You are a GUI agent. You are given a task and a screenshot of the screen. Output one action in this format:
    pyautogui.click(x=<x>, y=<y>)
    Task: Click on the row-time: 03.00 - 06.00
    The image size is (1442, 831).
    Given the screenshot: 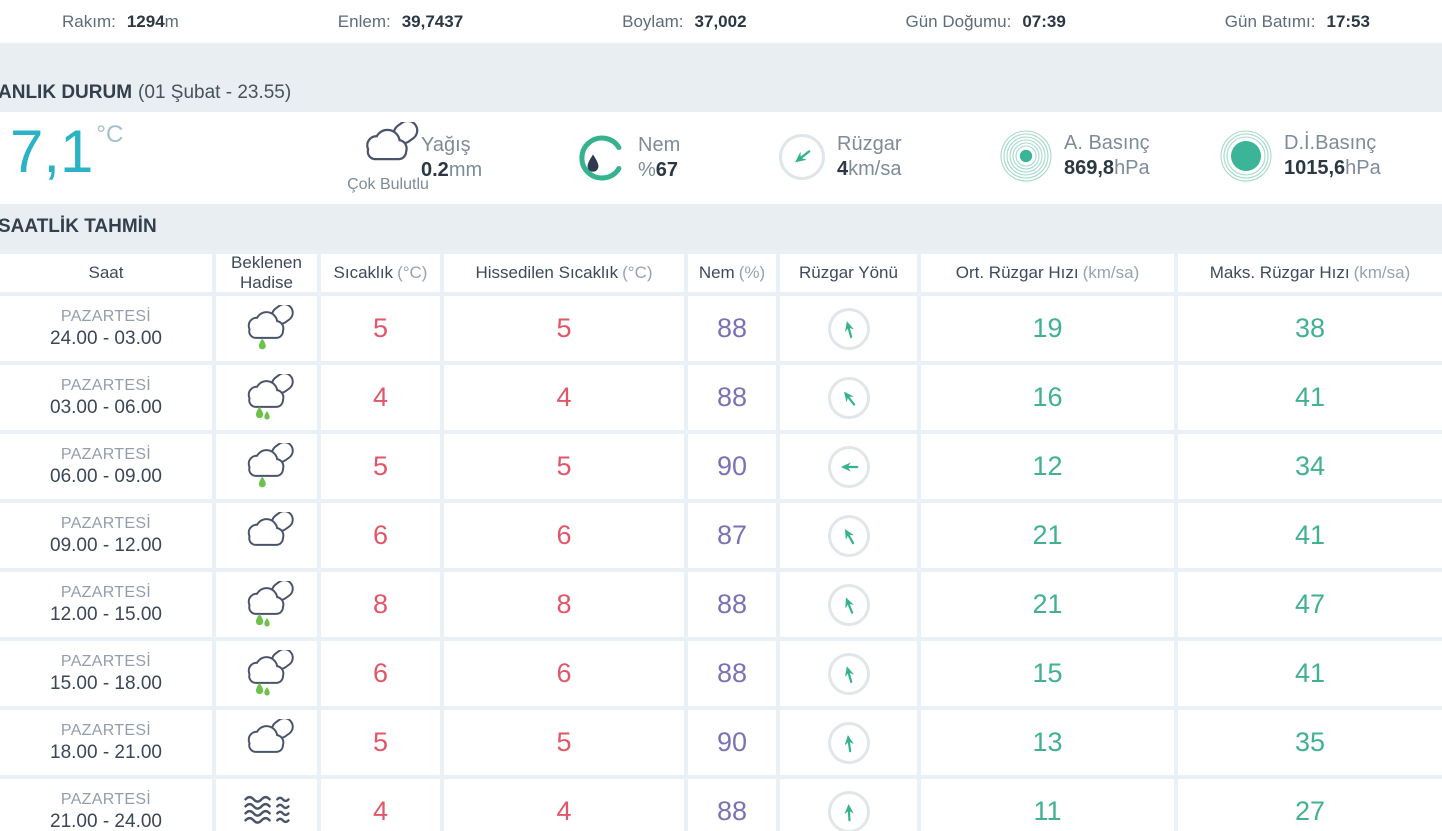 What is the action you would take?
    pyautogui.click(x=106, y=407)
    